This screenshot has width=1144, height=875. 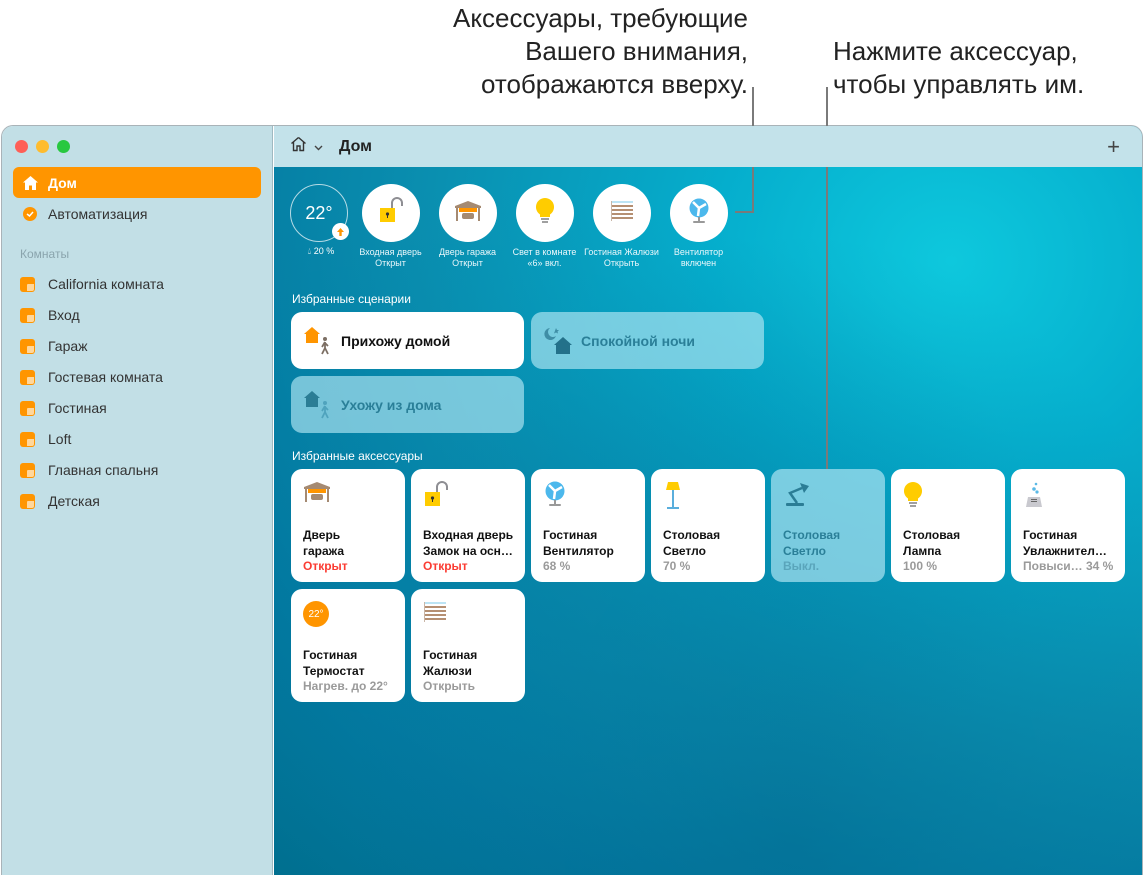 What do you see at coordinates (106, 284) in the screenshot?
I see `room-label: California комната` at bounding box center [106, 284].